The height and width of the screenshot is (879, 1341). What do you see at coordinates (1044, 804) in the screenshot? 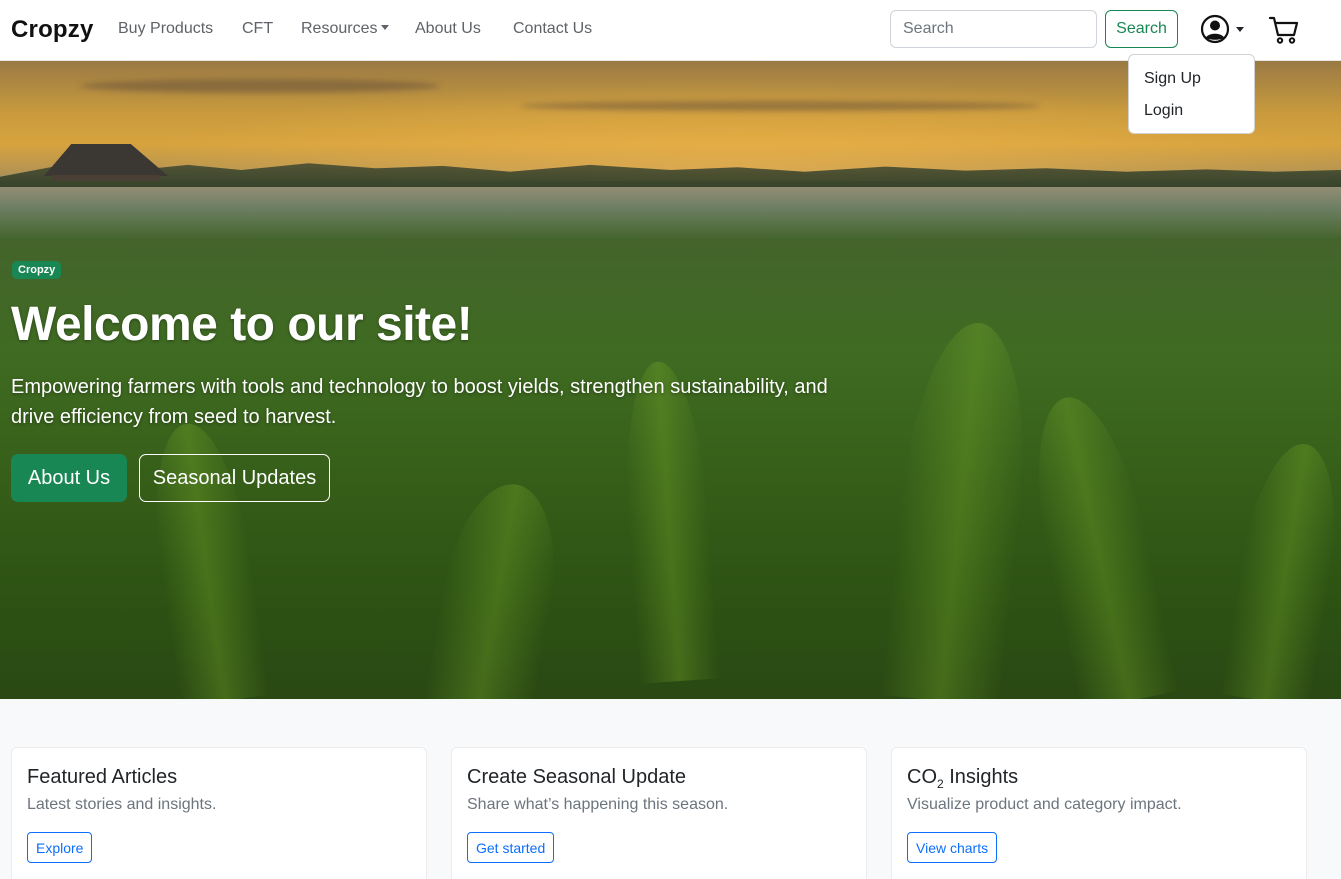
I see `card-text: Visualize product and category impact.` at bounding box center [1044, 804].